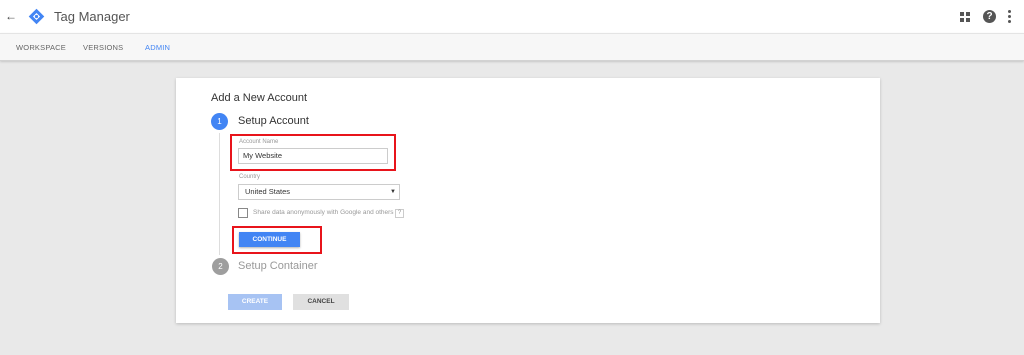 The image size is (1024, 355). What do you see at coordinates (268, 191) in the screenshot?
I see `country-value: United States` at bounding box center [268, 191].